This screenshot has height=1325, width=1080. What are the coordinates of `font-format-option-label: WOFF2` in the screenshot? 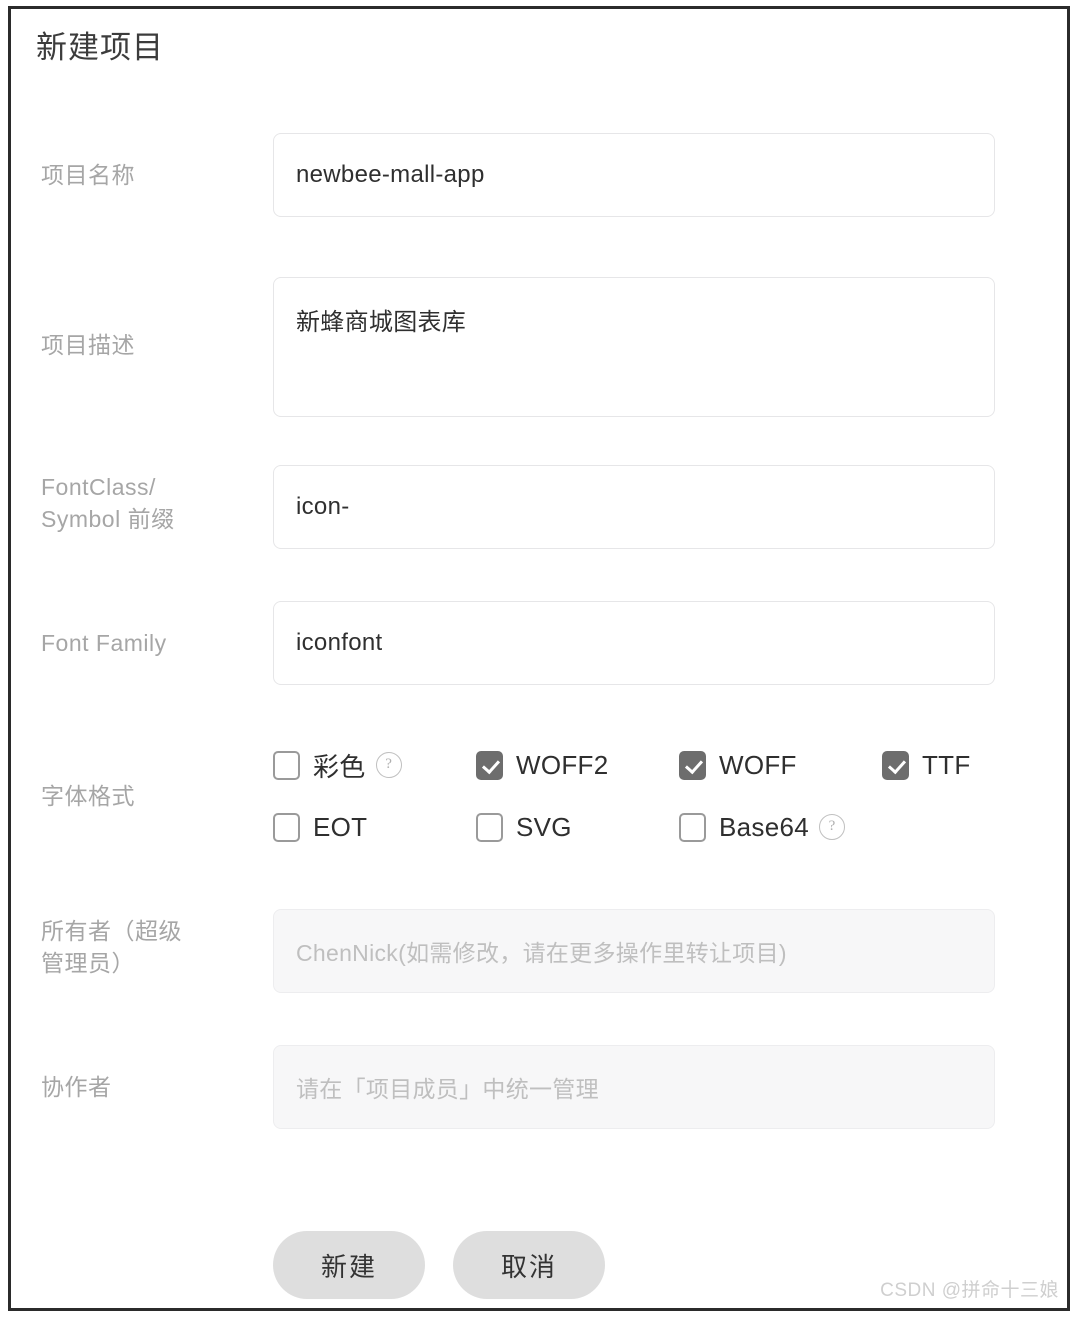 It's located at (562, 764).